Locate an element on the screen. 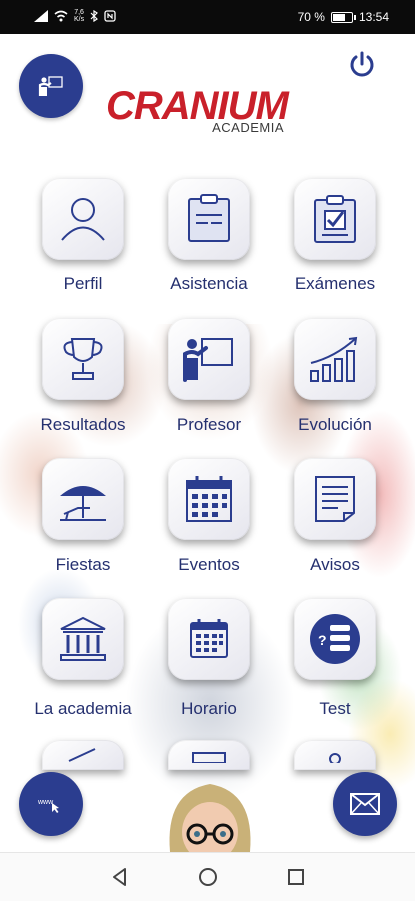 The width and height of the screenshot is (415, 901). clock: 13:54 is located at coordinates (373, 17).